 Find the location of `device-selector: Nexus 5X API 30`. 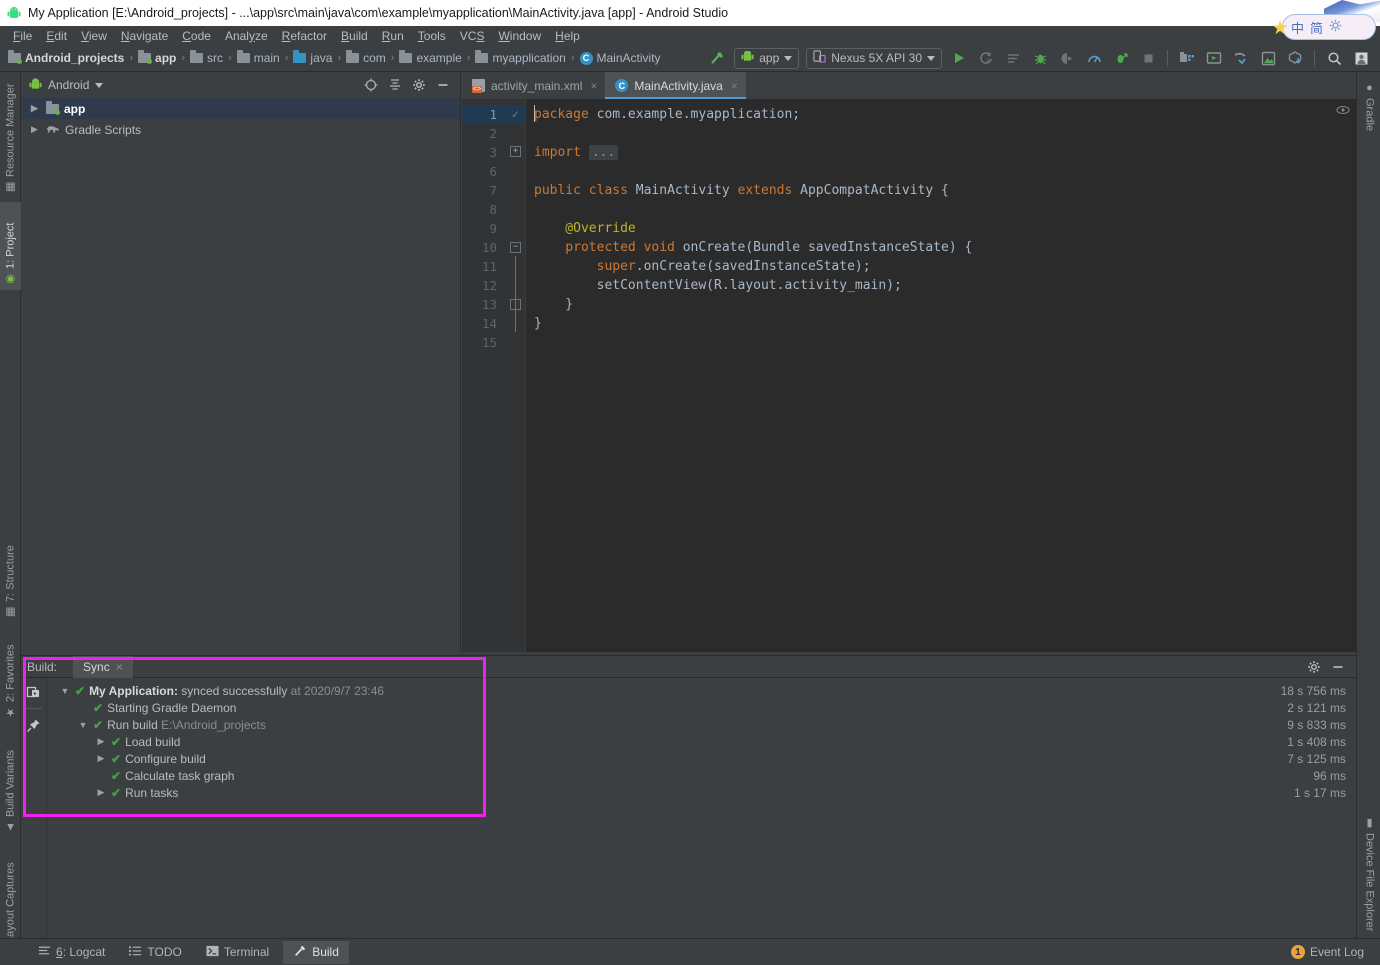

device-selector: Nexus 5X API 30 is located at coordinates (874, 58).